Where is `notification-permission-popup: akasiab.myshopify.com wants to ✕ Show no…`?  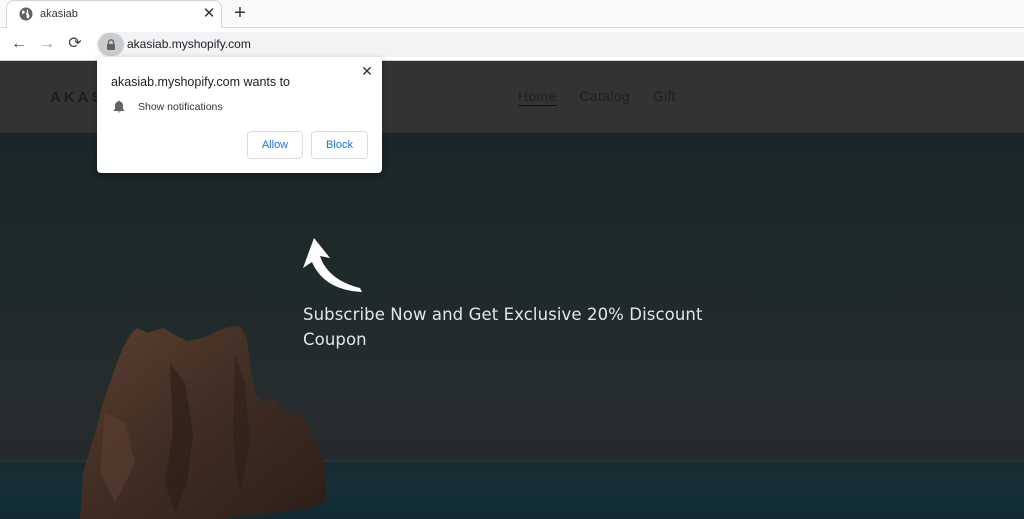
notification-permission-popup: akasiab.myshopify.com wants to ✕ Show no… is located at coordinates (239, 115).